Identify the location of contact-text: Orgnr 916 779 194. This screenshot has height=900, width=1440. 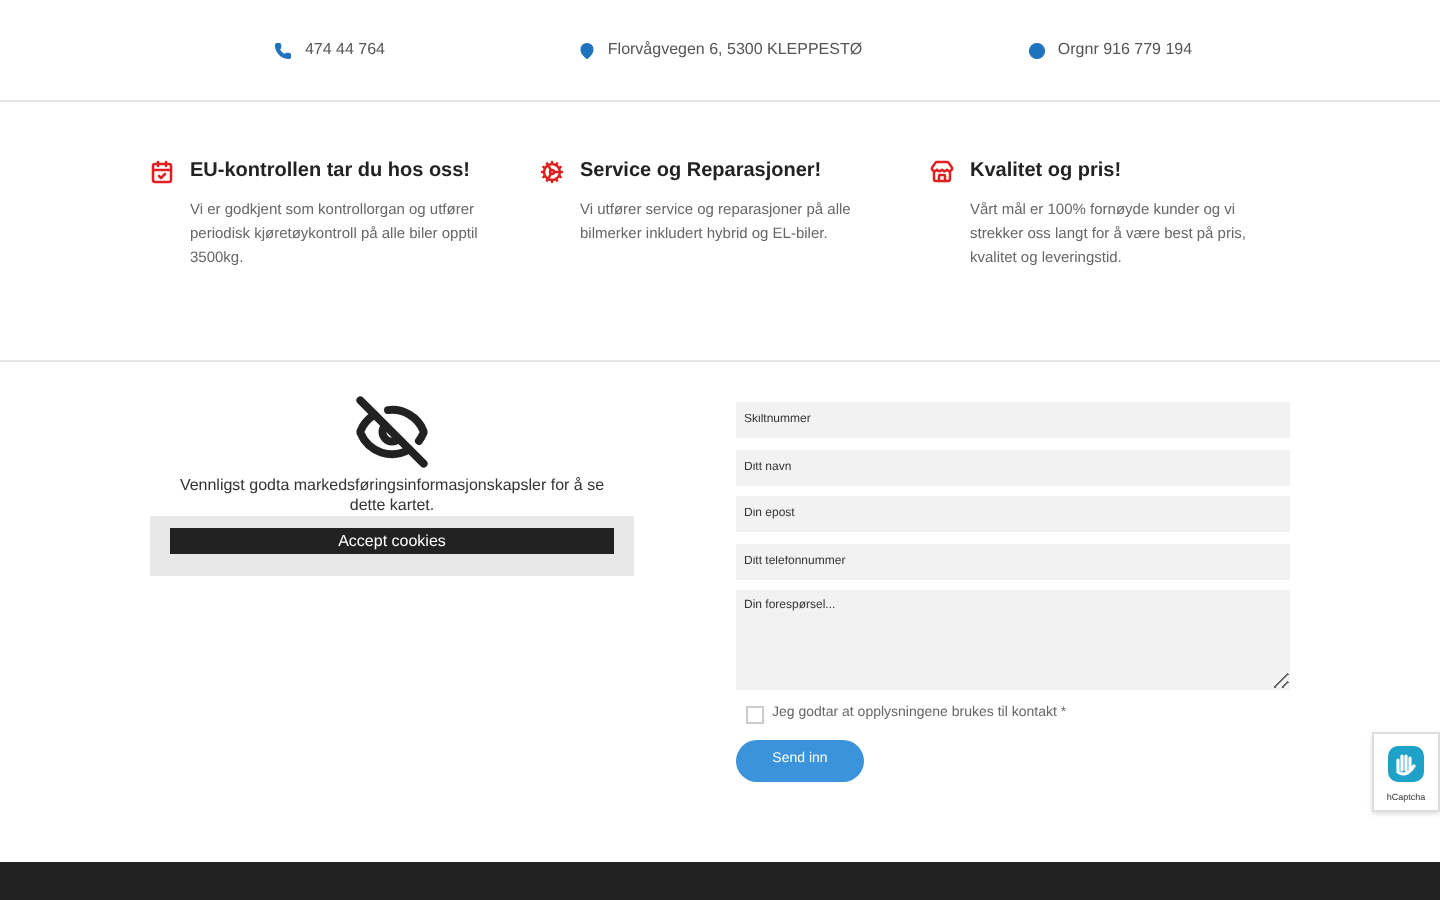
(1125, 50).